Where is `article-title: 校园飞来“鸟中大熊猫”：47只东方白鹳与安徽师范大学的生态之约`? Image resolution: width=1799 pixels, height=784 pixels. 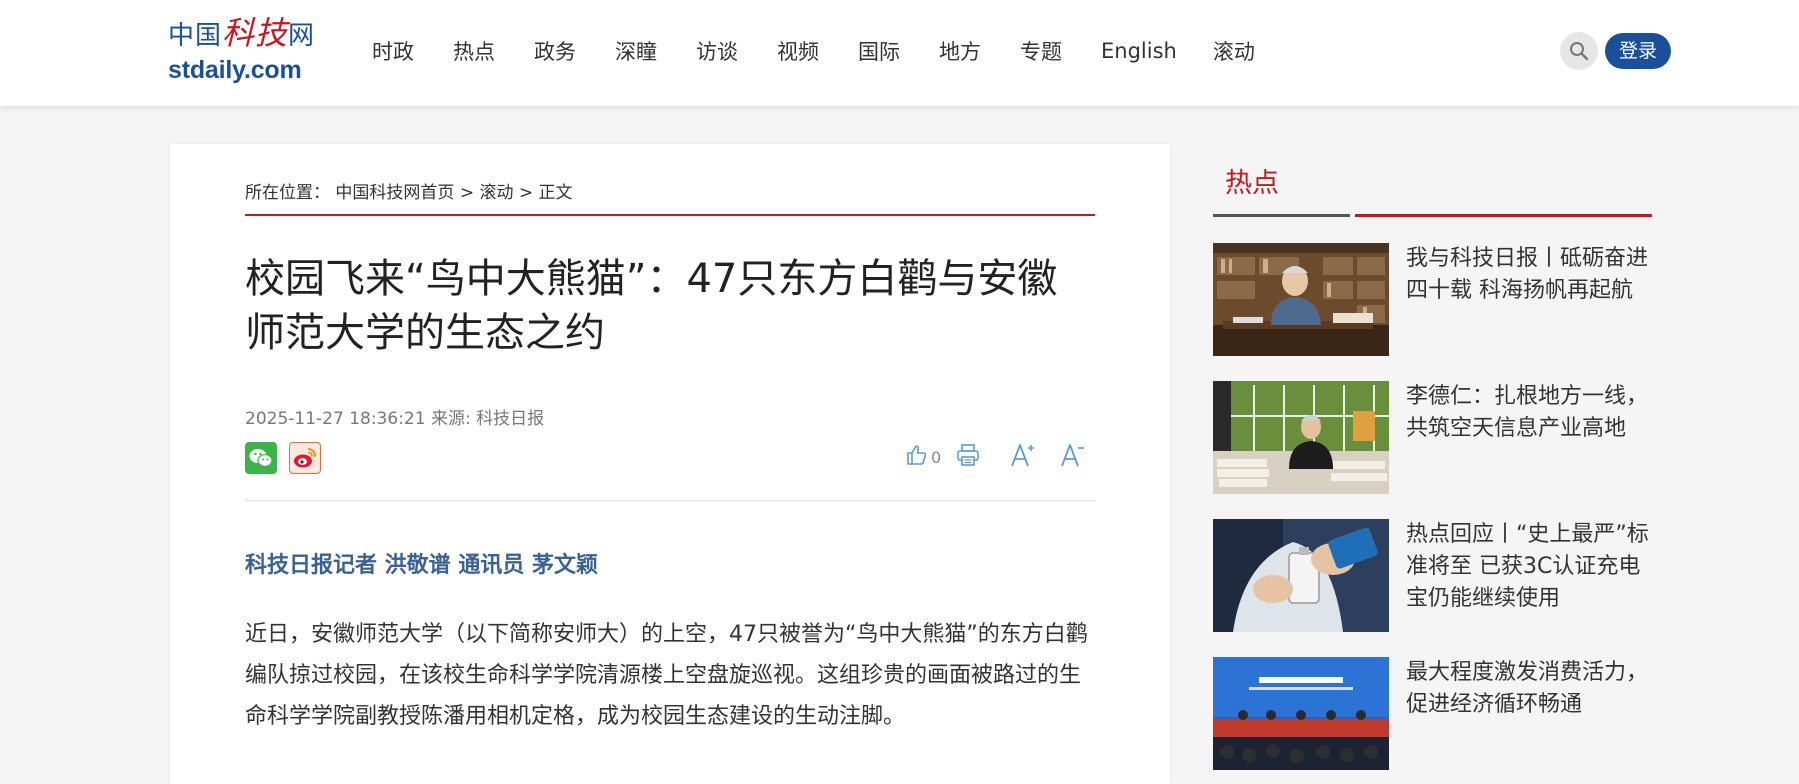
article-title: 校园飞来“鸟中大熊猫”：47只东方白鹳与安徽师范大学的生态之约 is located at coordinates (651, 306).